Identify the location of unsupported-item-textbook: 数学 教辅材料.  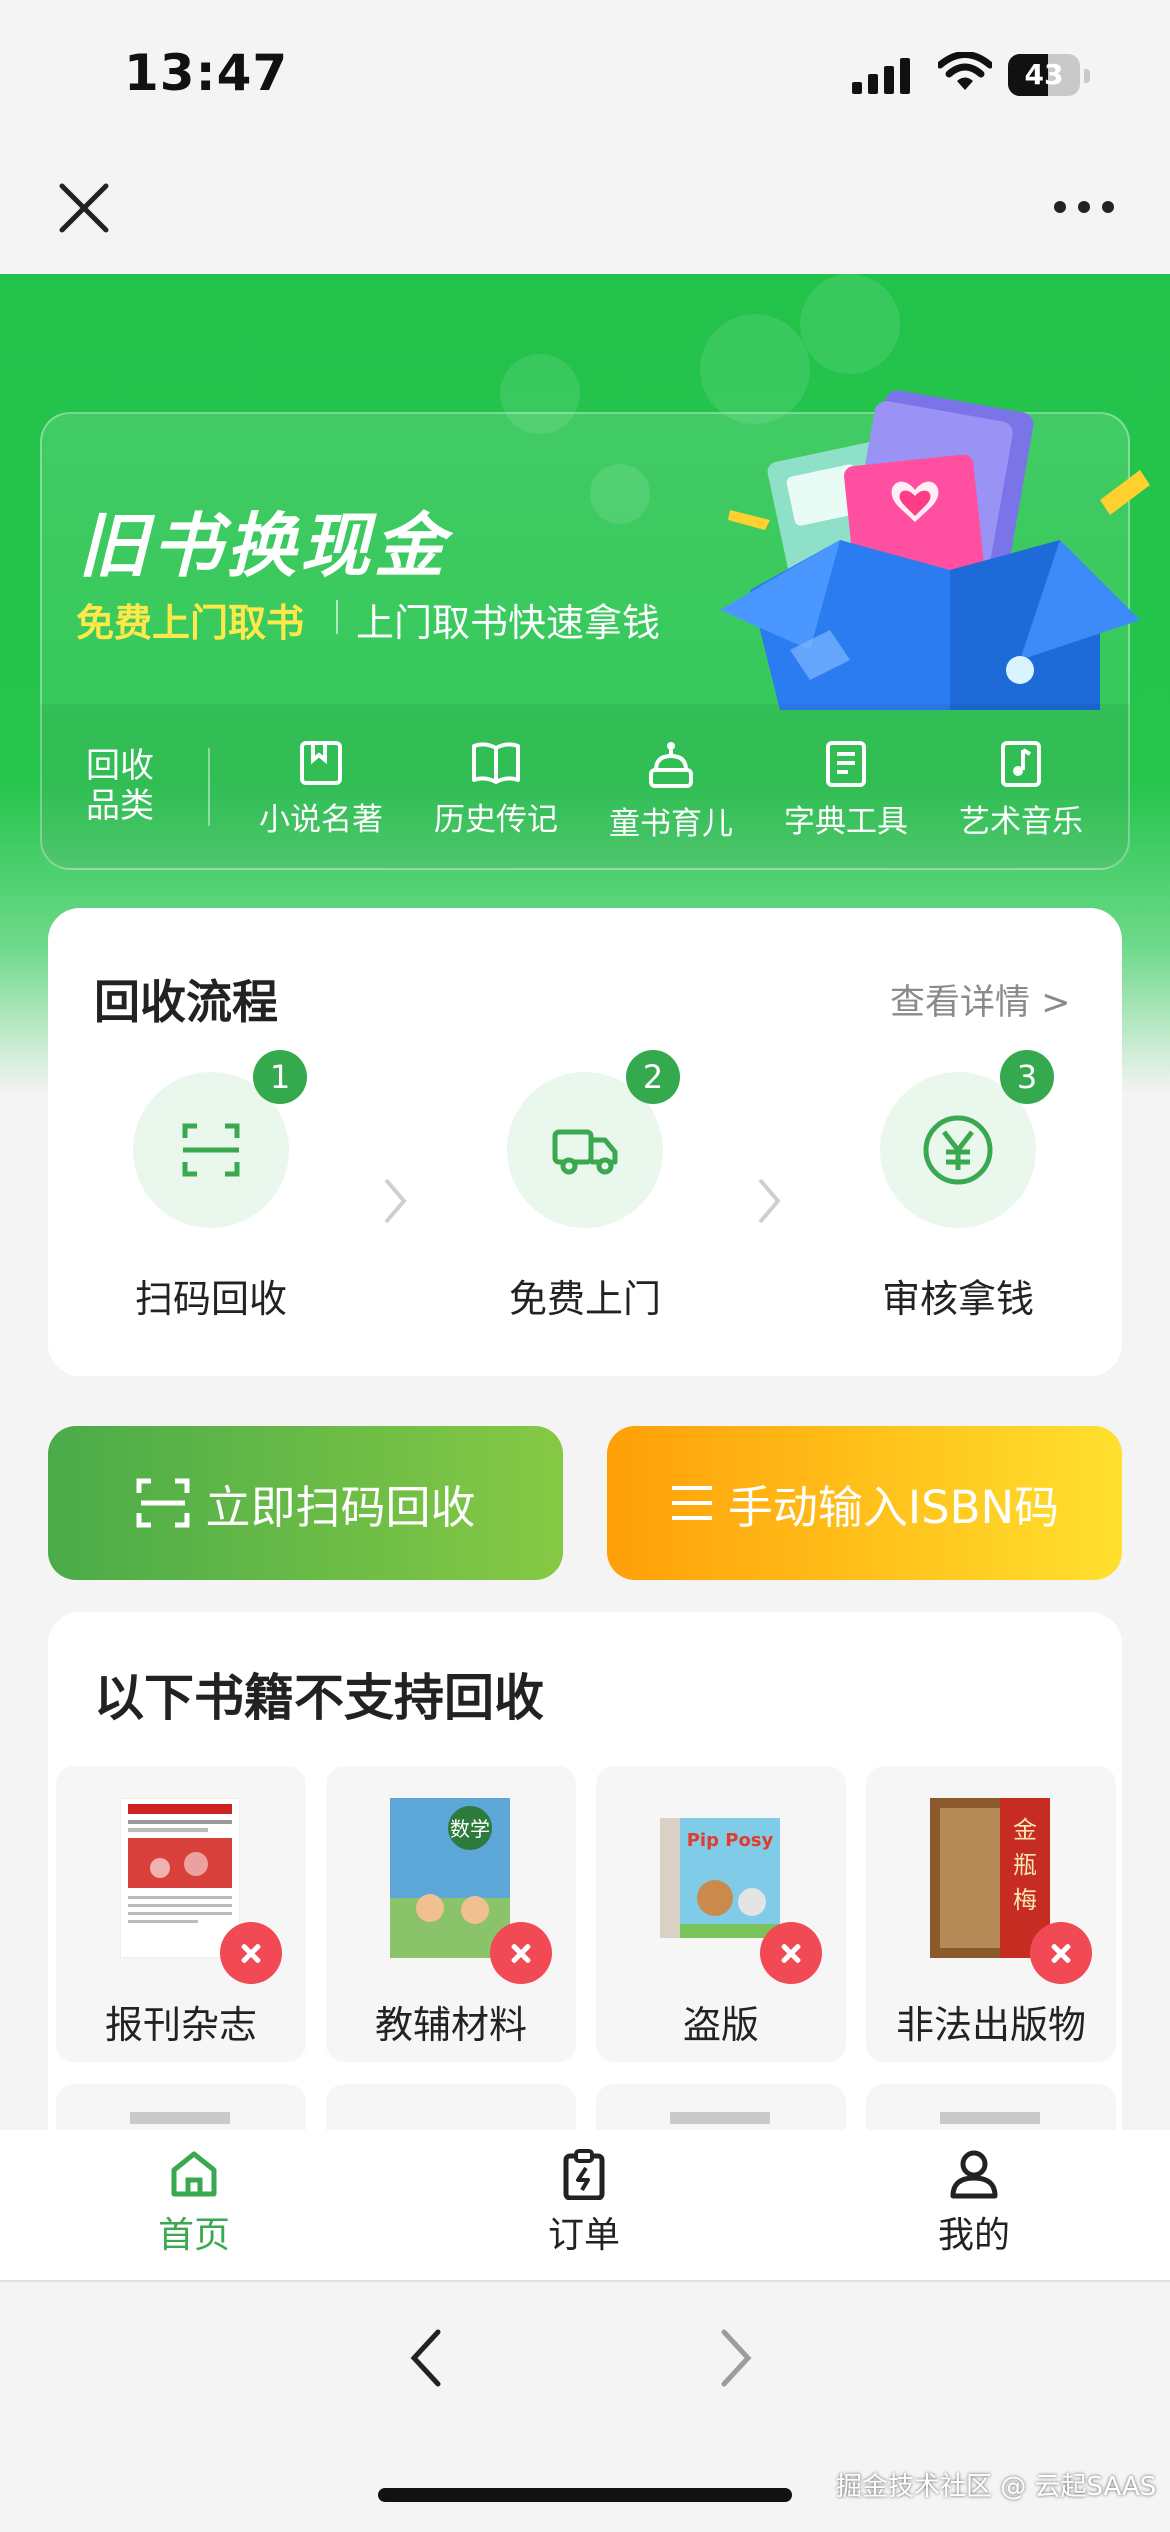
(451, 1914).